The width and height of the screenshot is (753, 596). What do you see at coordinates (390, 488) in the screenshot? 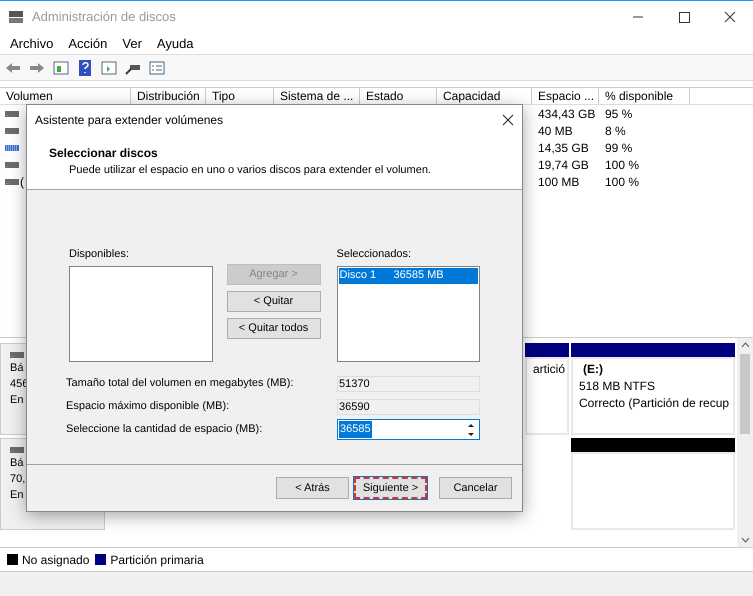
I see `dialog-button: Siguiente >` at bounding box center [390, 488].